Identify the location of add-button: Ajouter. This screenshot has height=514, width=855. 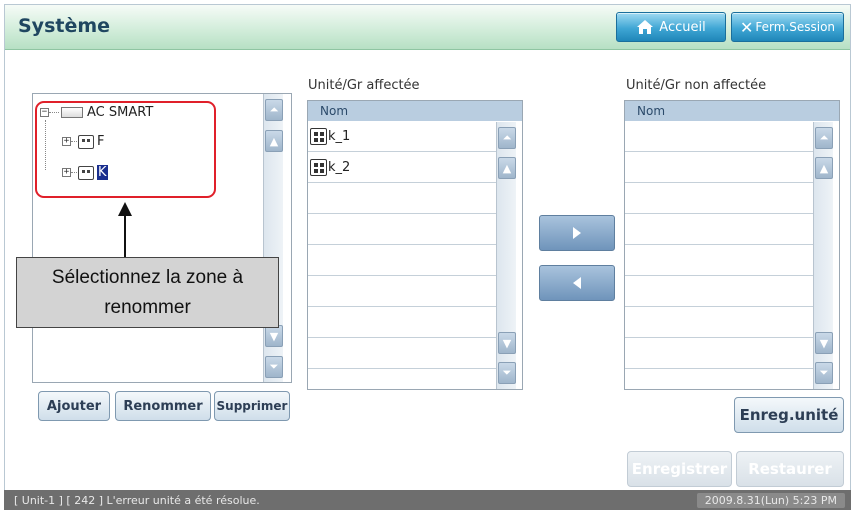
(74, 406).